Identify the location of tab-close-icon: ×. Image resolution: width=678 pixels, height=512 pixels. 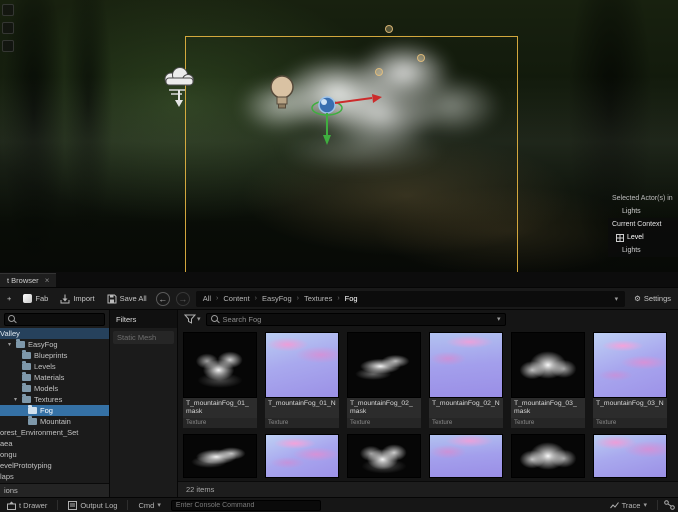
(47, 280).